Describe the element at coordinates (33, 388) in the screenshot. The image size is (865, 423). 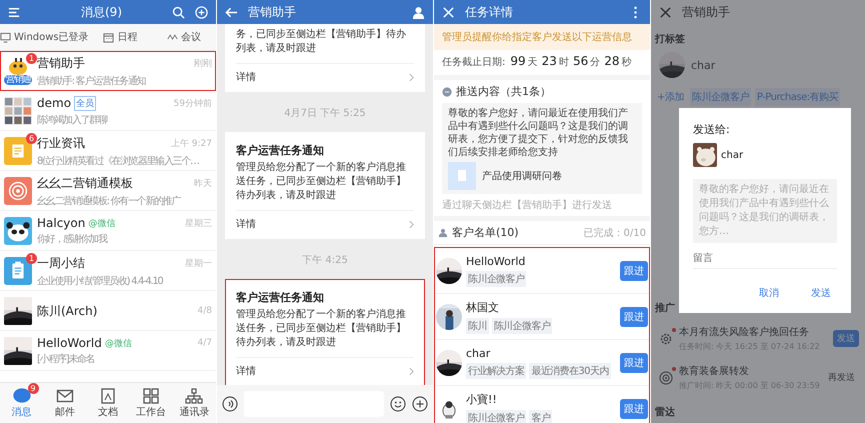
I see `unread-badge: 9` at that location.